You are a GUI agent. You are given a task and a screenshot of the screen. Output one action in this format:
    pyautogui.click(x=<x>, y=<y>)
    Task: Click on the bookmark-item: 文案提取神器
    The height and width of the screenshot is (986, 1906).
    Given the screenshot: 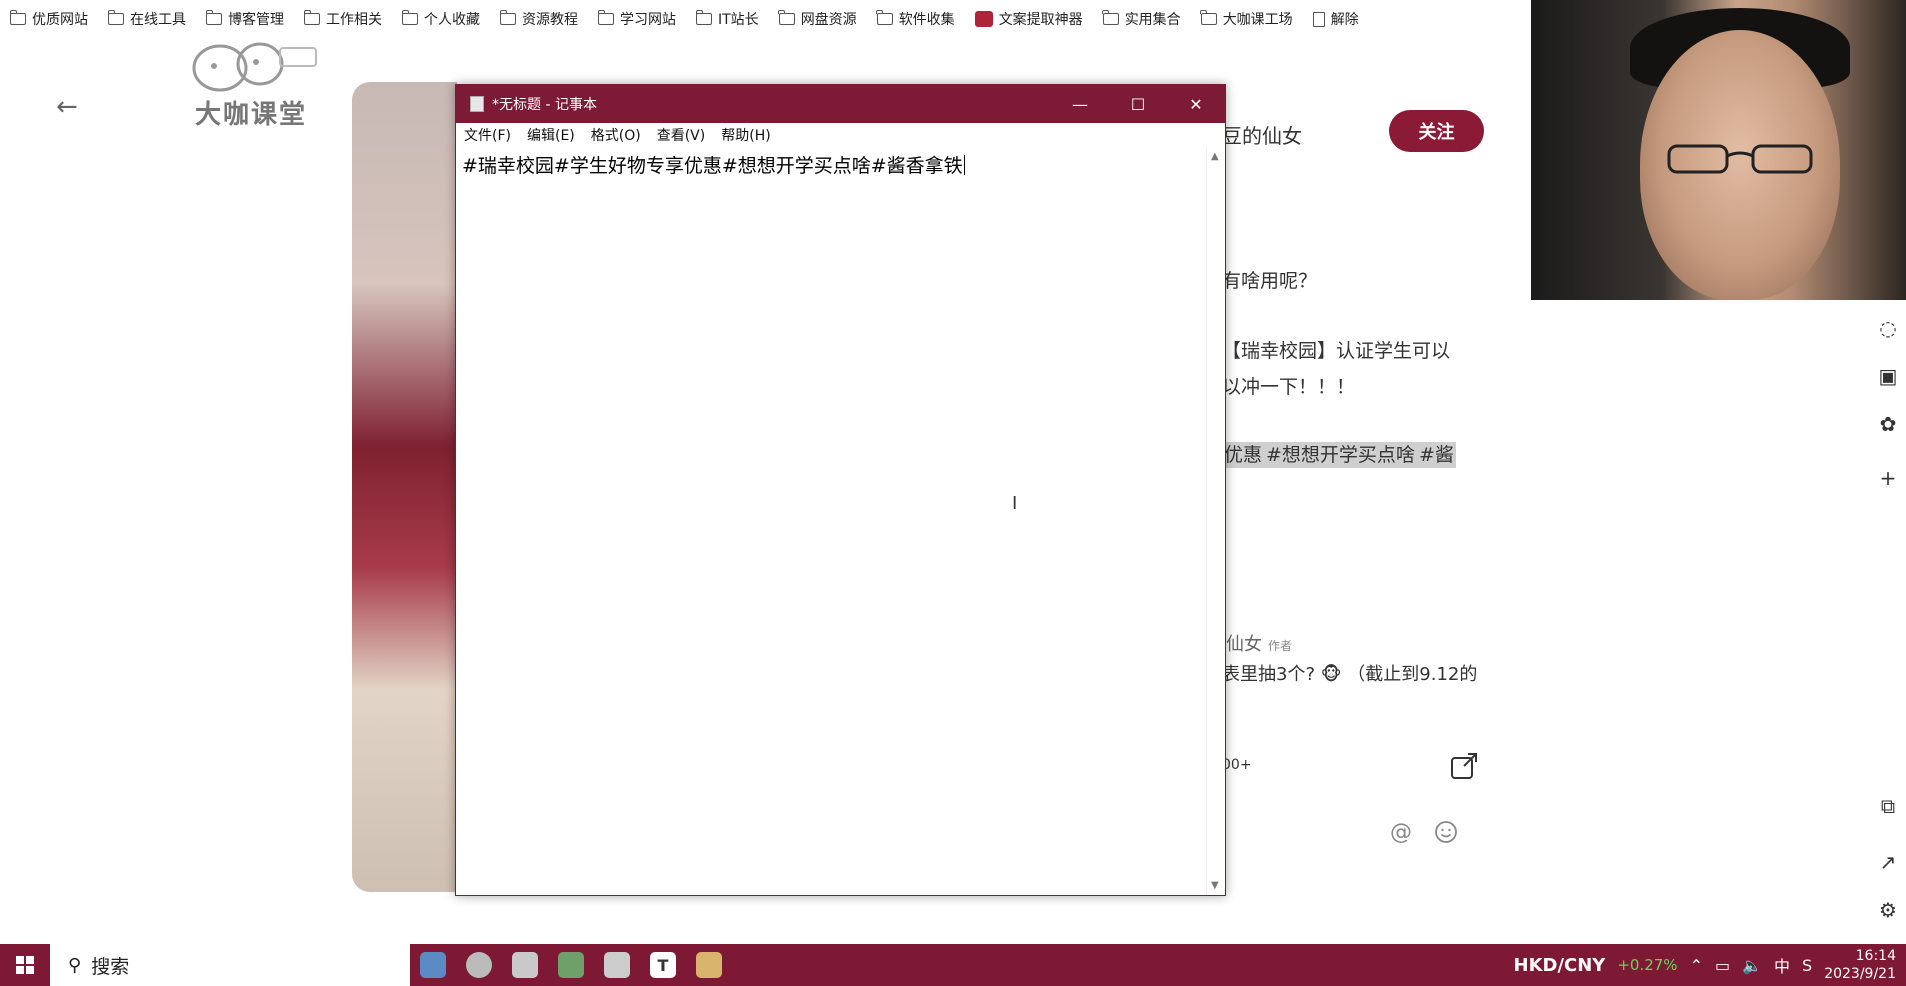 What is the action you would take?
    pyautogui.click(x=1029, y=19)
    